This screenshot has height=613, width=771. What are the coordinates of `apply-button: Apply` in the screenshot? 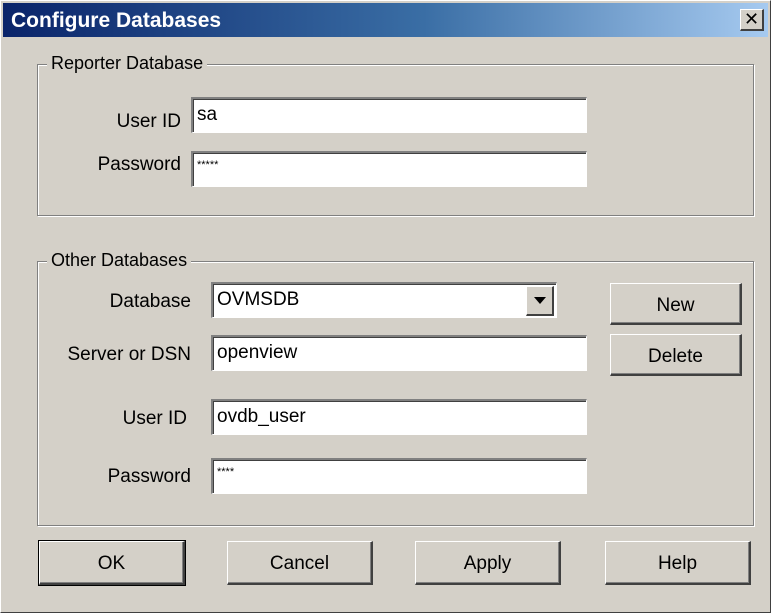 It's located at (488, 563).